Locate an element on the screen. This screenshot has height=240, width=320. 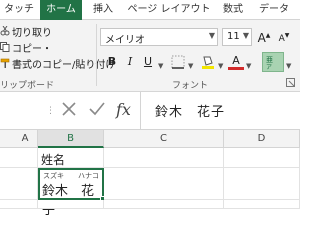
tab-home: ホーム is located at coordinates (61, 10).